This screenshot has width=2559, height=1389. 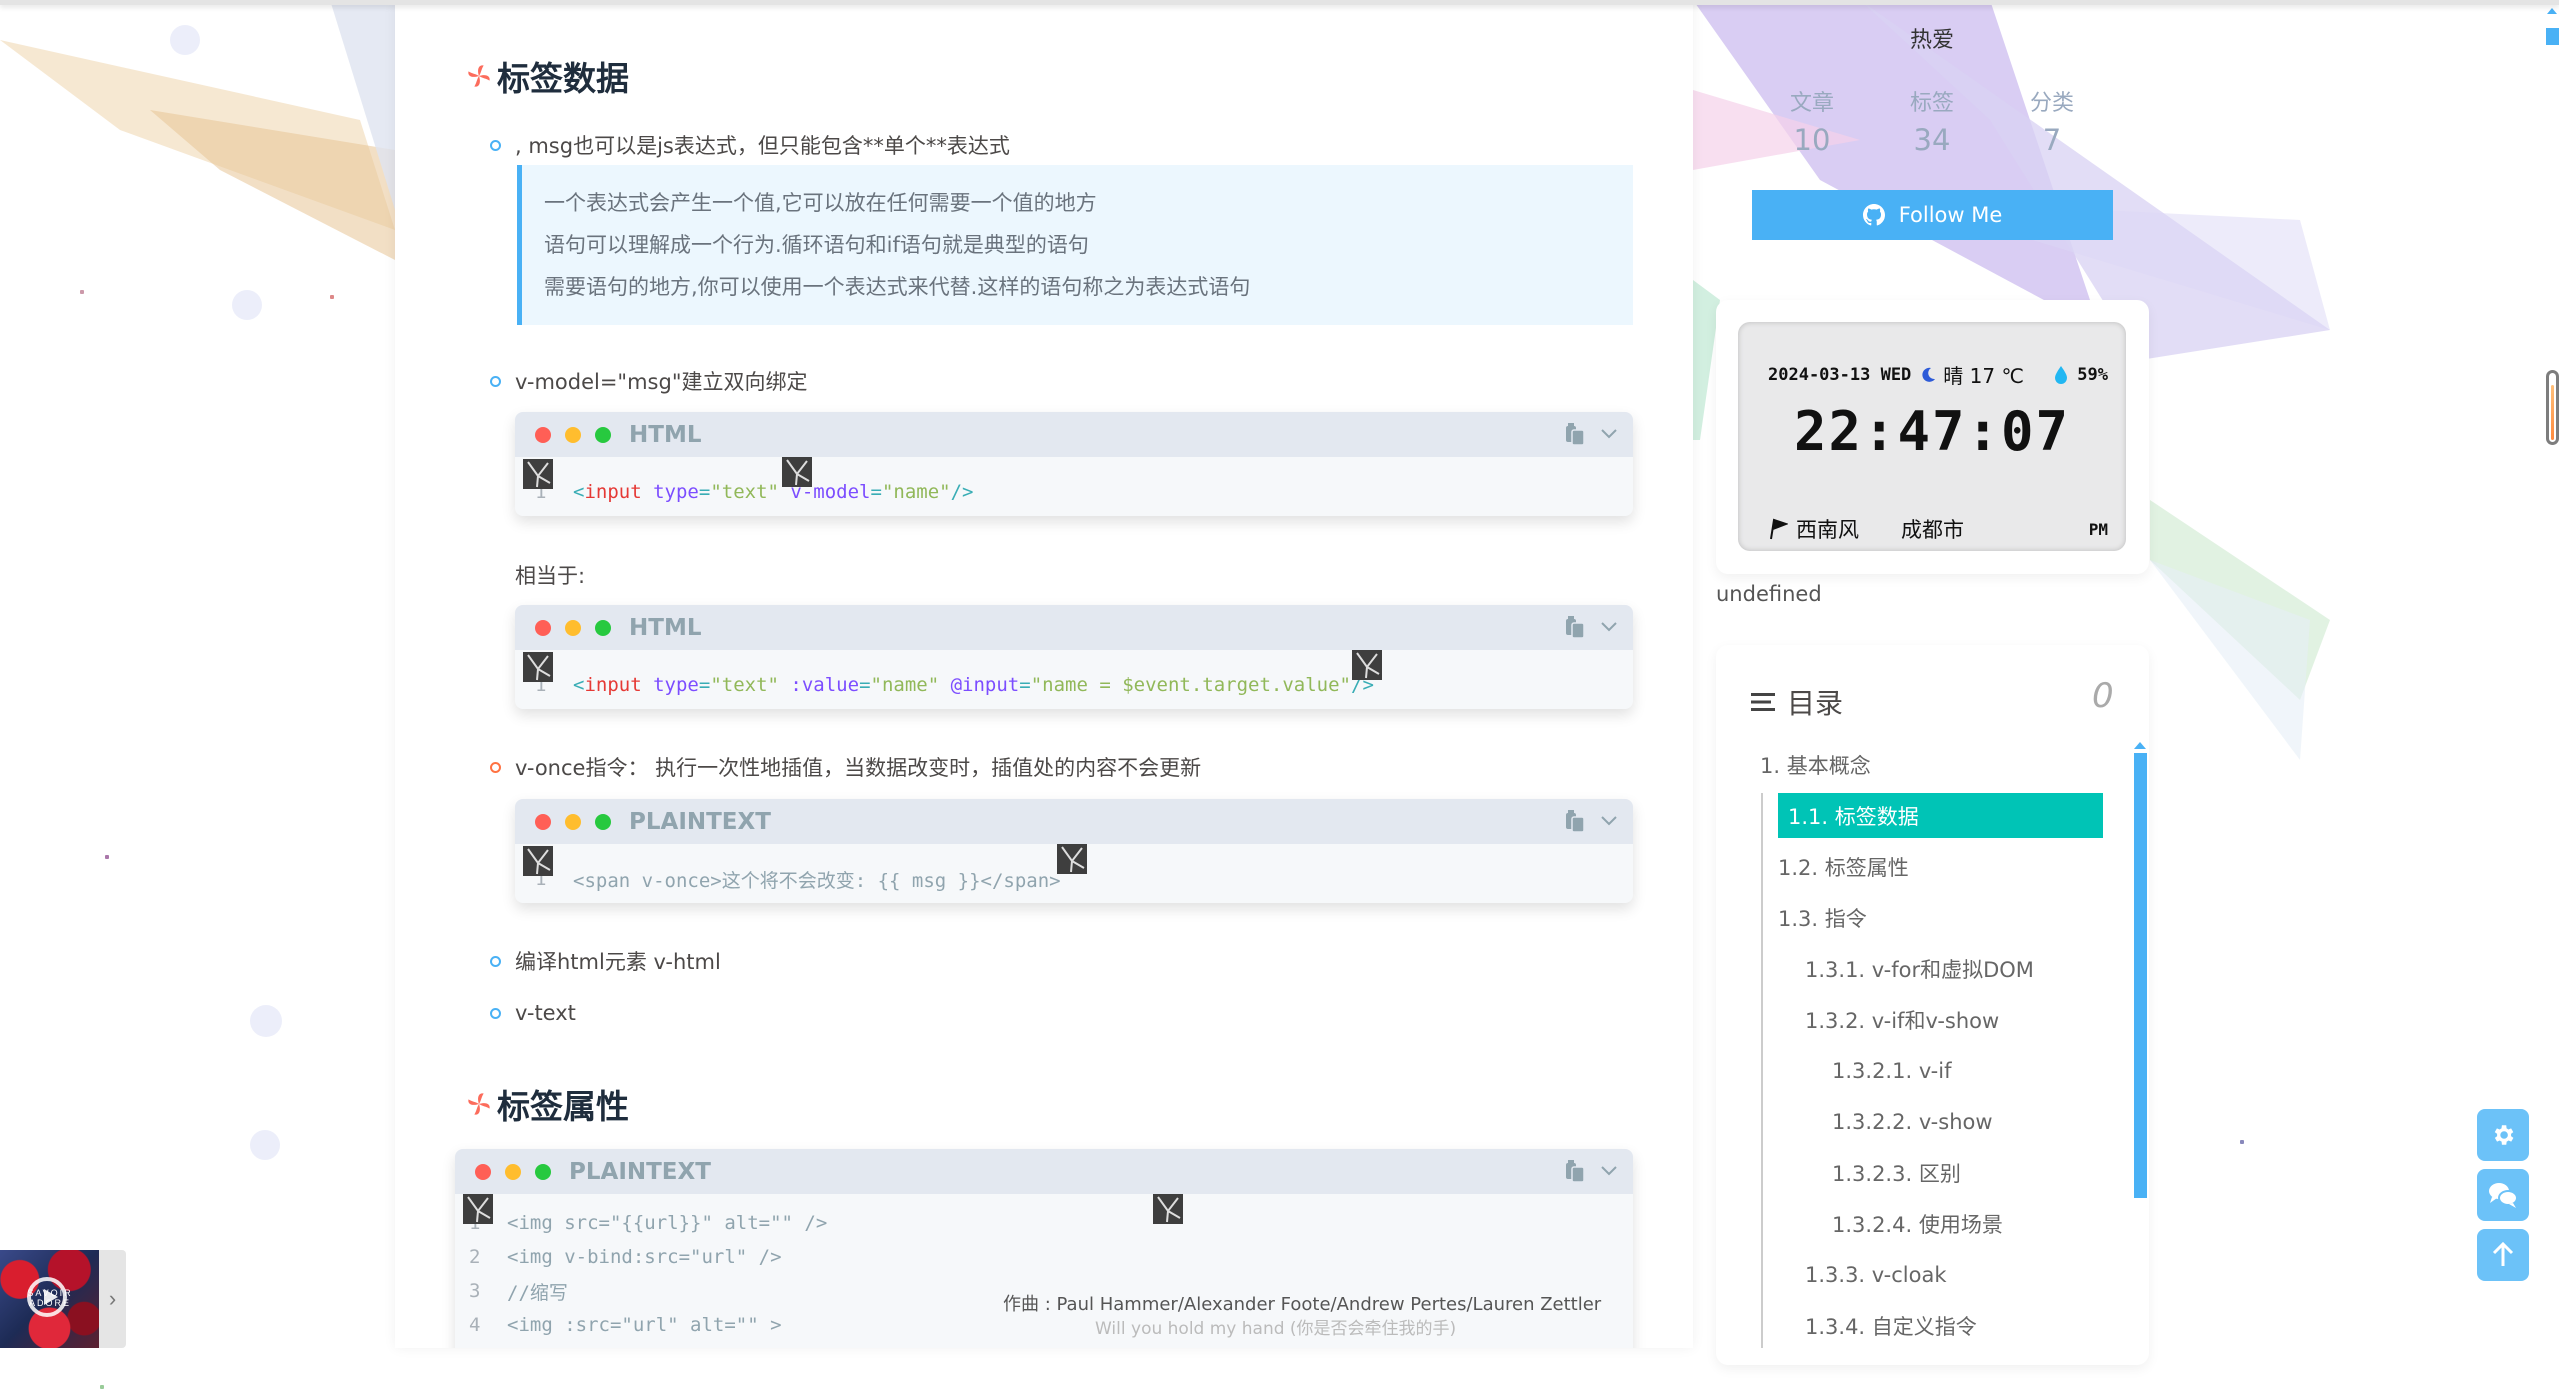 What do you see at coordinates (1891, 1325) in the screenshot?
I see `toc-item: 1.3.4. 自定义指令` at bounding box center [1891, 1325].